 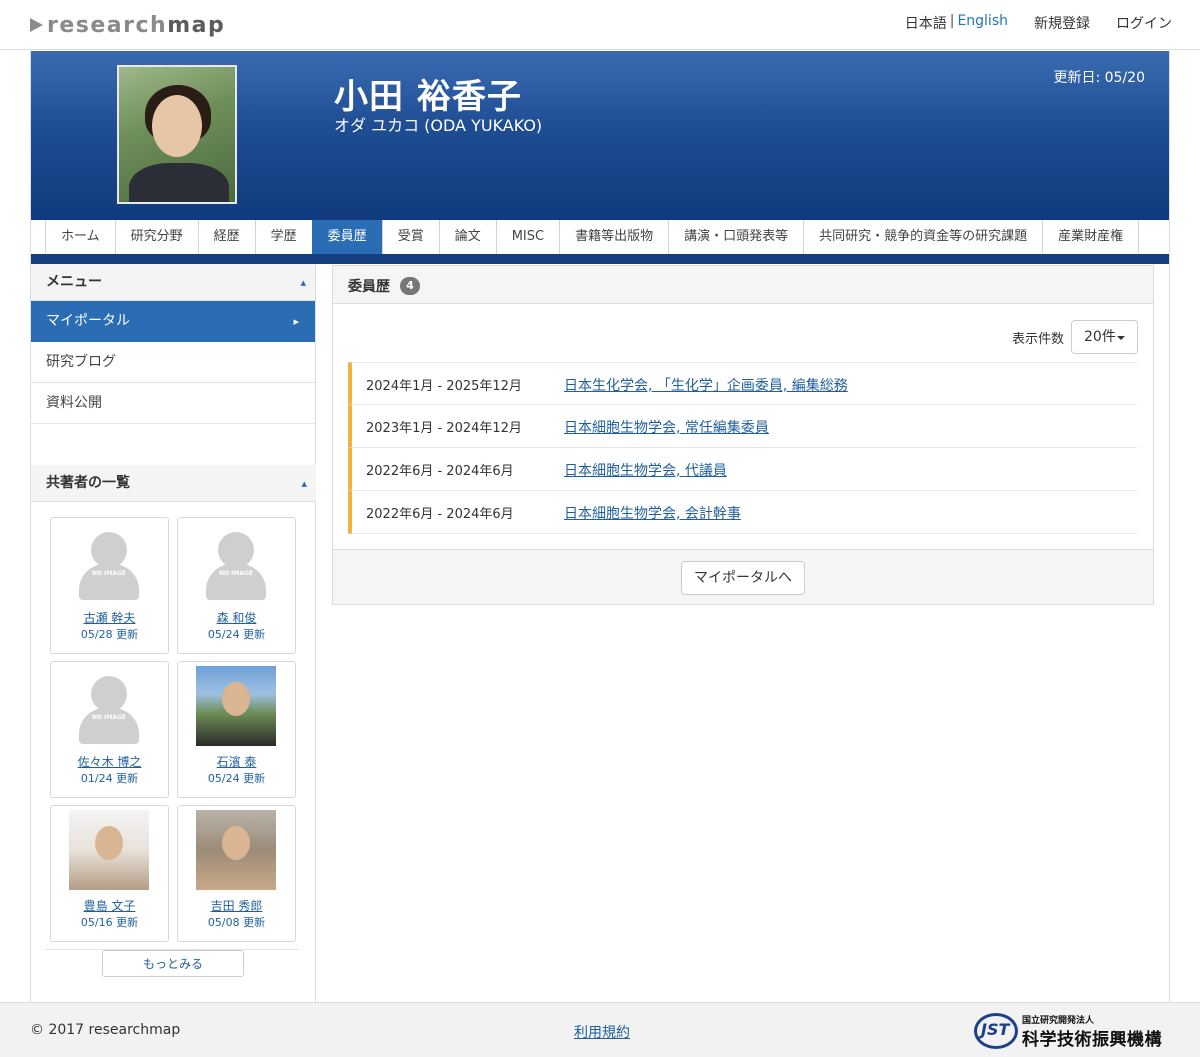 I want to click on per-page-dropdown: 20件, so click(x=1104, y=337).